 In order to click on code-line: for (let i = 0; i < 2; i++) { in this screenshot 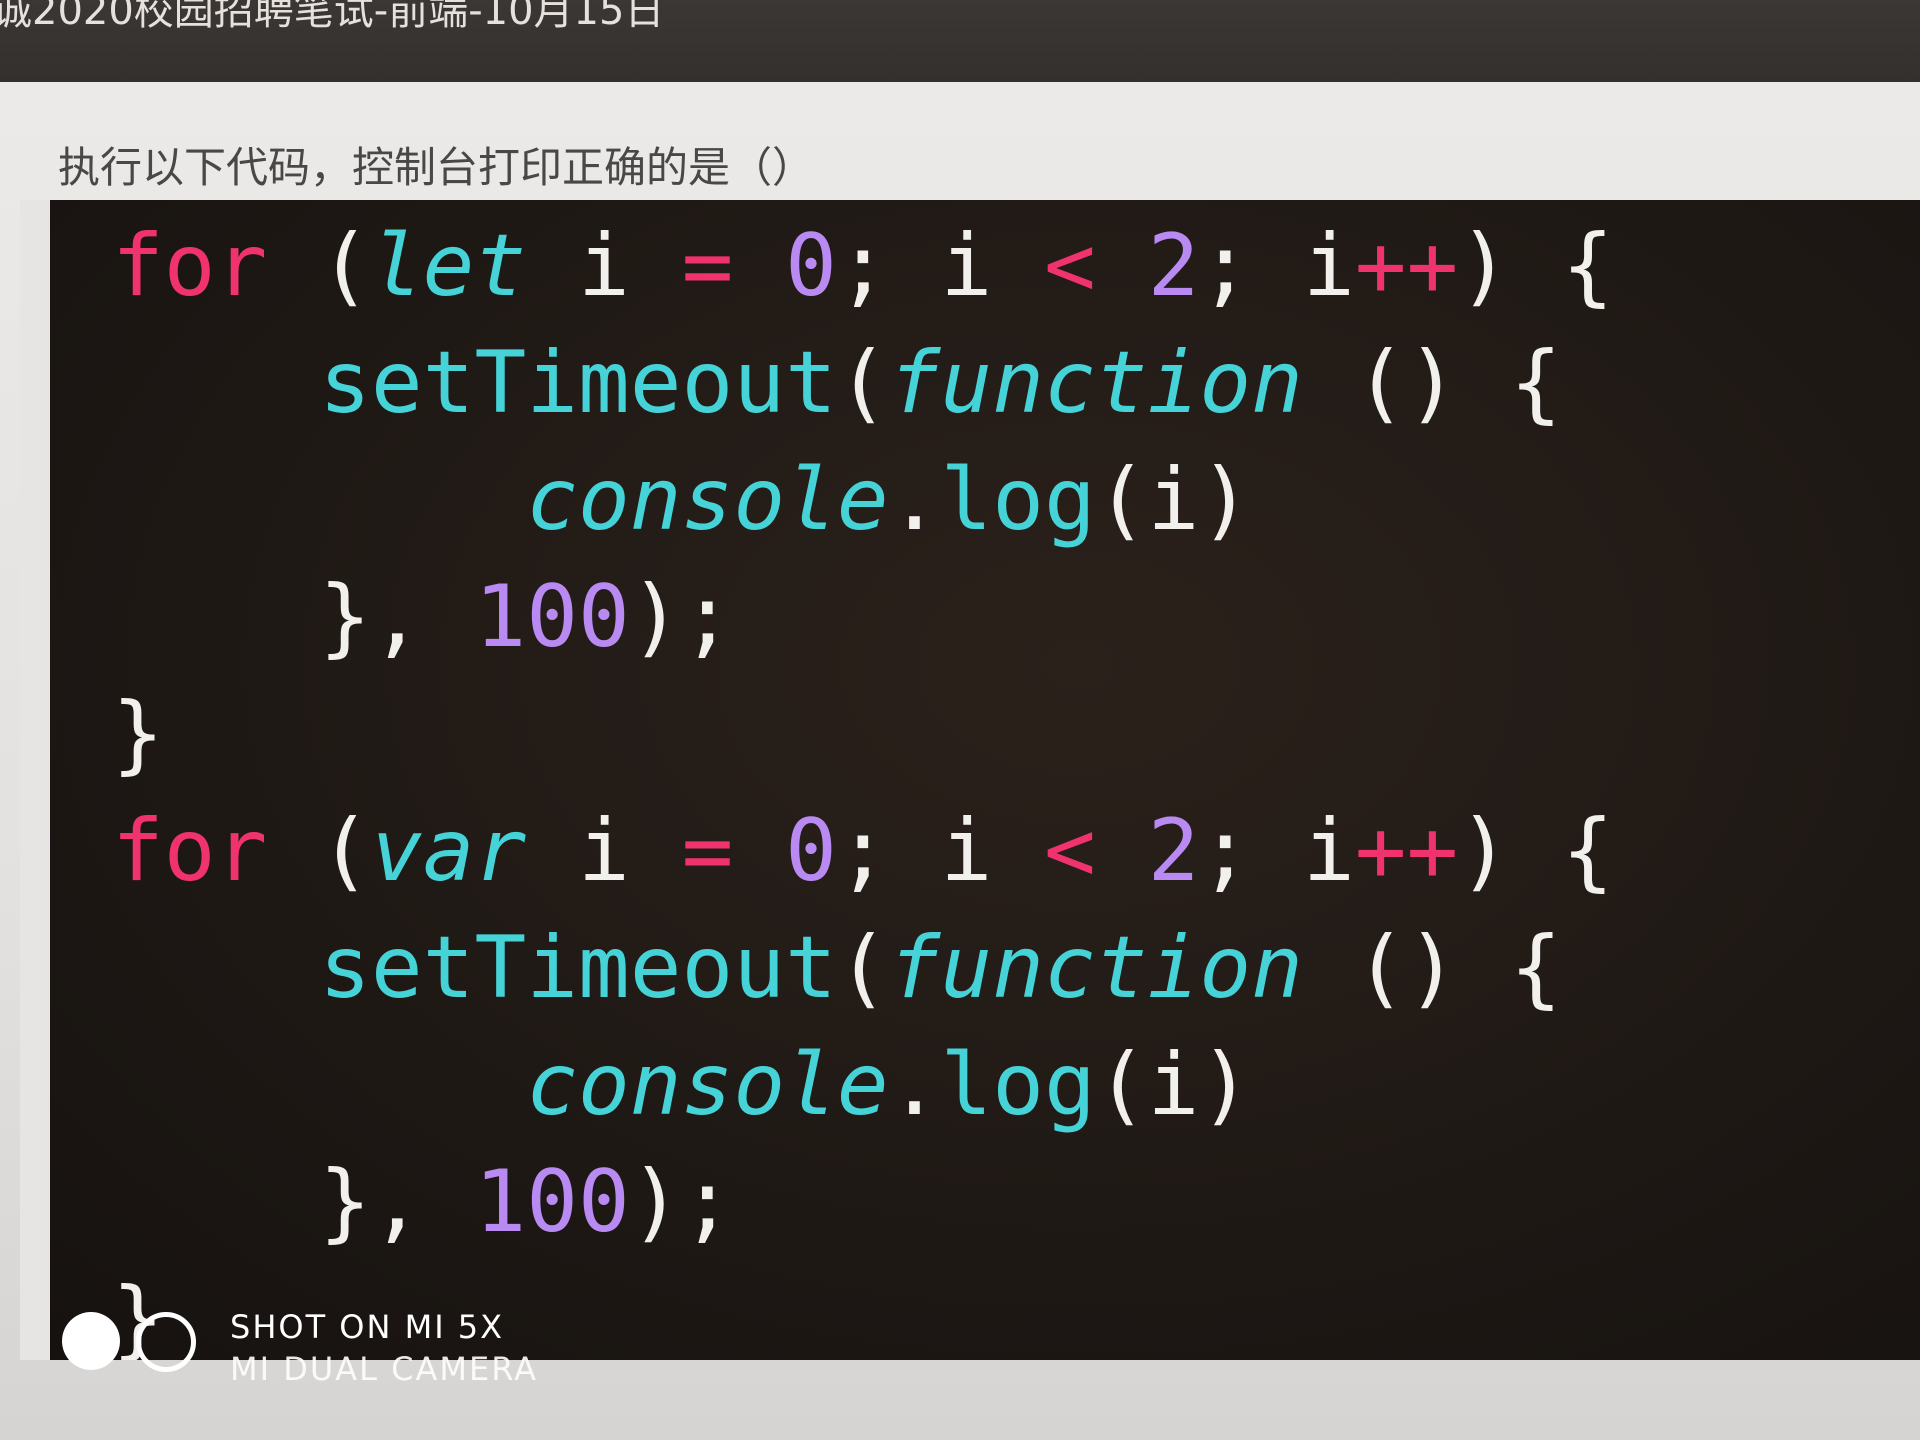, I will do `click(863, 266)`.